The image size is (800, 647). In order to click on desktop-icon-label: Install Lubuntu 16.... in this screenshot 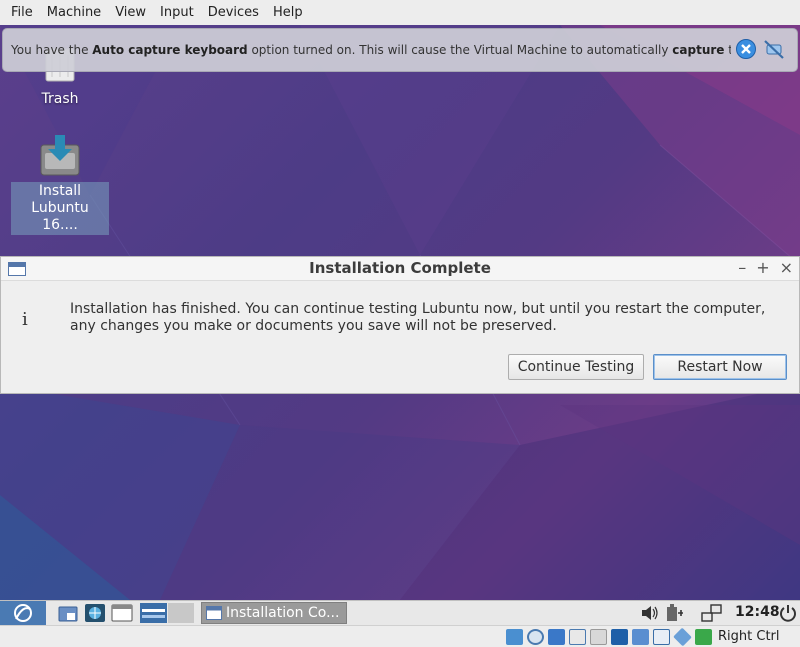, I will do `click(60, 208)`.